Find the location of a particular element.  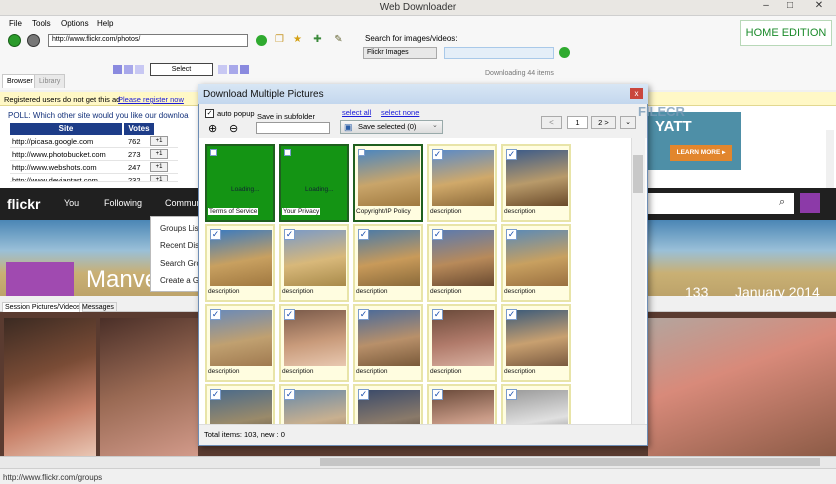

go-icon is located at coordinates (261, 40).